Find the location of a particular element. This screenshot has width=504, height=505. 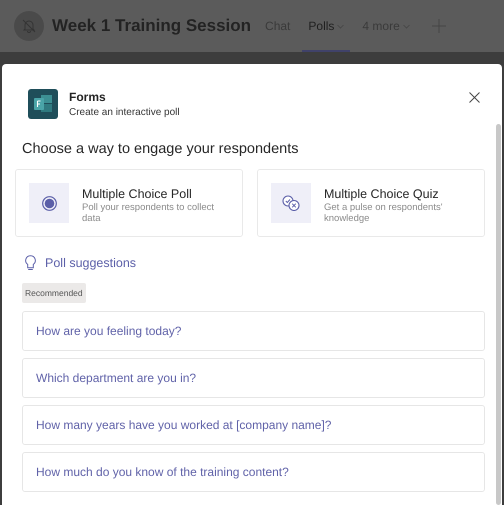

app-name: Forms is located at coordinates (88, 97).